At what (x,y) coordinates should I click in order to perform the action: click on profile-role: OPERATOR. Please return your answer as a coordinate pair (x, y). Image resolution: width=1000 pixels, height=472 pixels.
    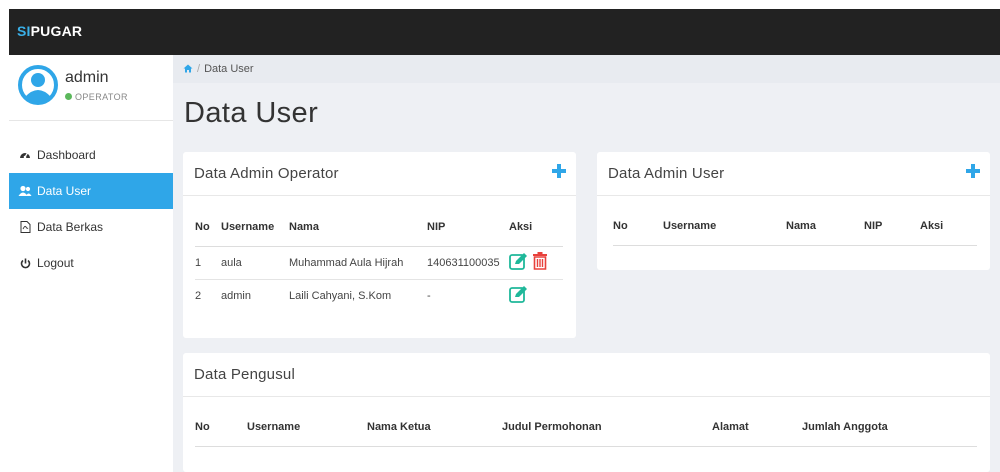
    Looking at the image, I should click on (96, 97).